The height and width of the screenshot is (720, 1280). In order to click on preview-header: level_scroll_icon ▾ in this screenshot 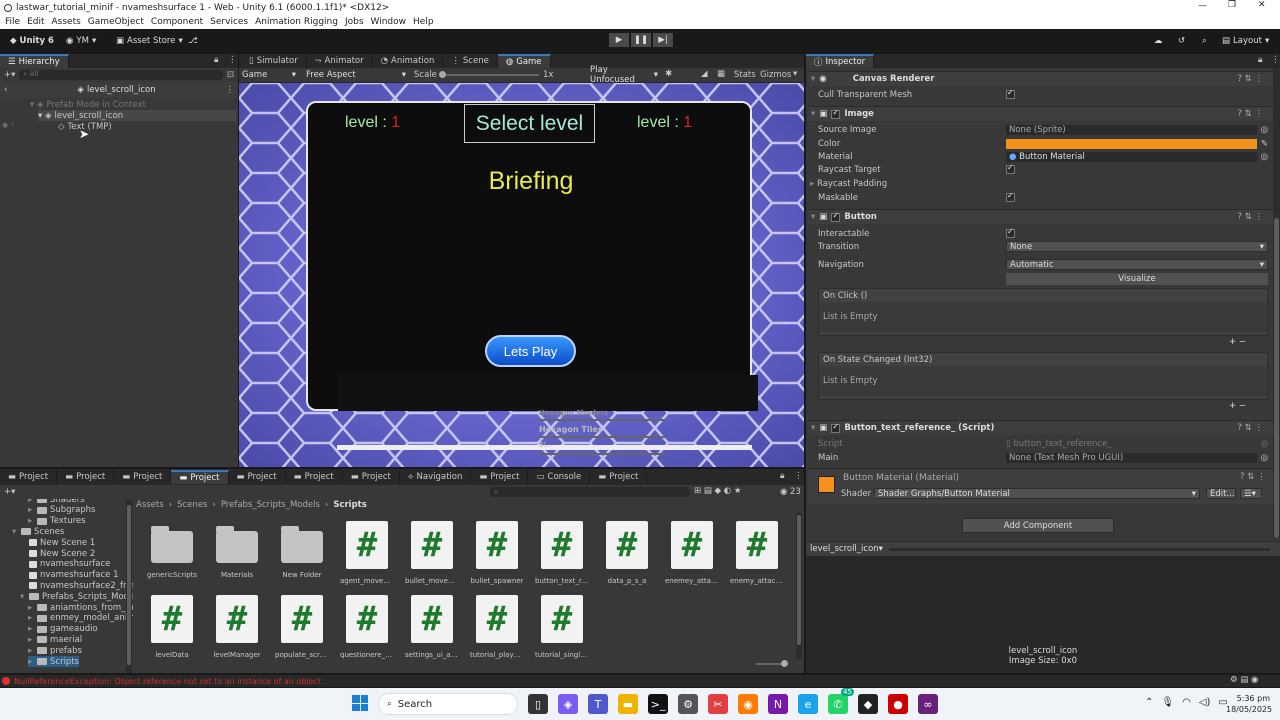, I will do `click(1043, 548)`.